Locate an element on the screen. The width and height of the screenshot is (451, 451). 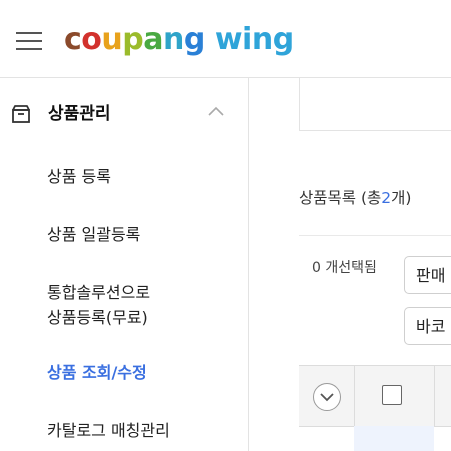
divider is located at coordinates (375, 235).